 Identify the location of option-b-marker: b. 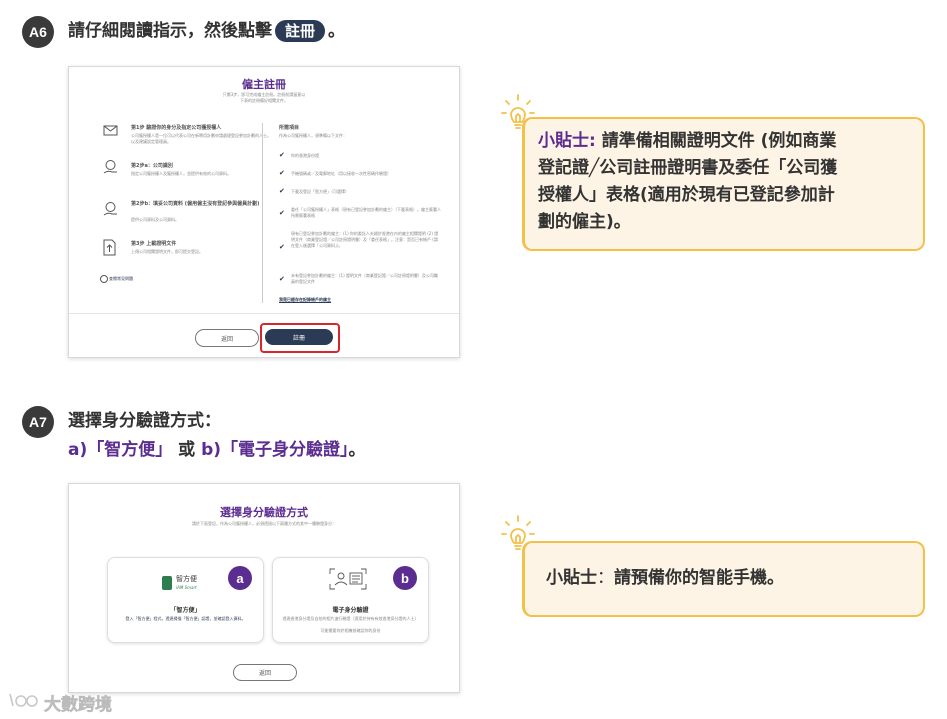
(405, 578).